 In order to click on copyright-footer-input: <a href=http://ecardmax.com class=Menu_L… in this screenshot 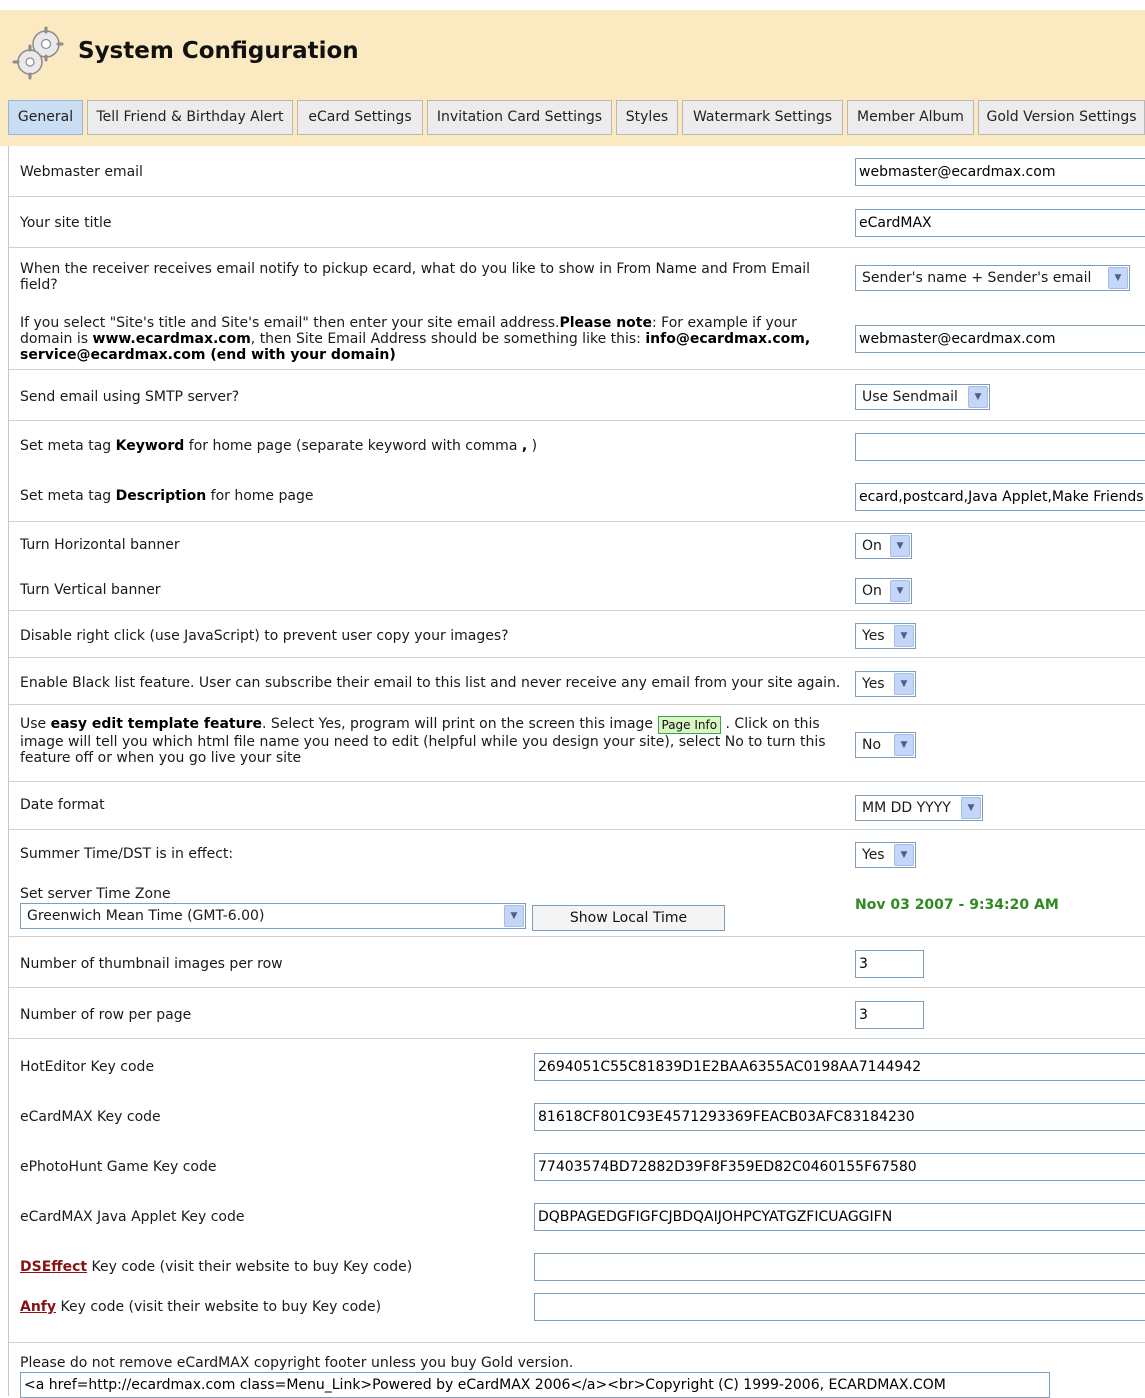, I will do `click(535, 1385)`.